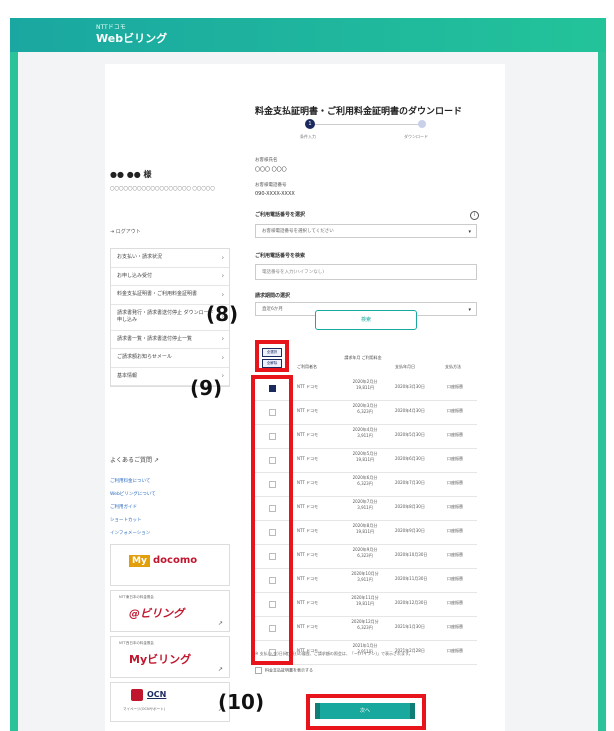 This screenshot has width=614, height=731. What do you see at coordinates (156, 613) in the screenshot?
I see `at-billing-logo: @ビリング` at bounding box center [156, 613].